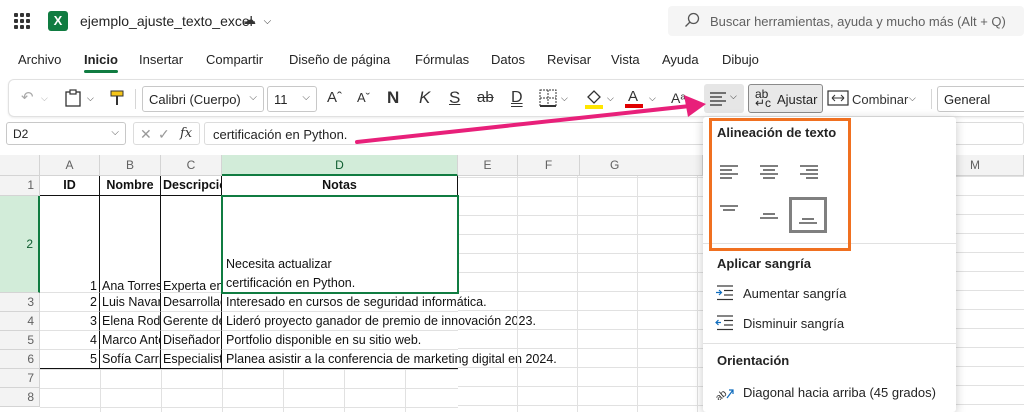  I want to click on tab-inicio: Inicio, so click(101, 59).